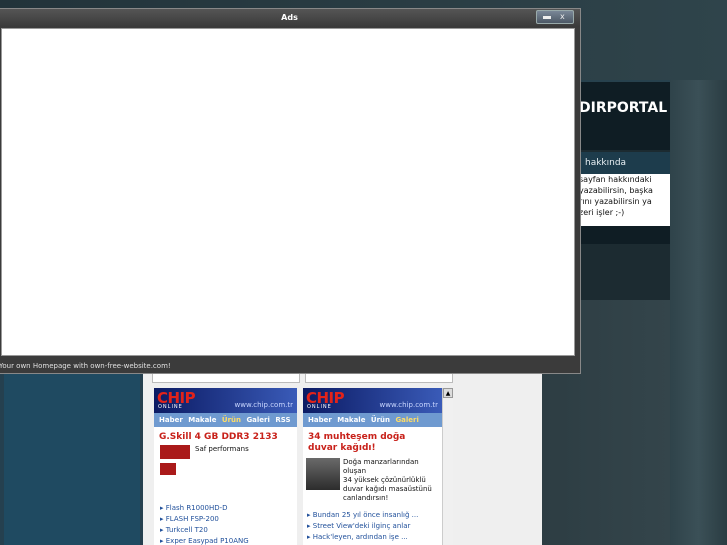  I want to click on about-line: rını yazabilirsin ya, so click(615, 201).